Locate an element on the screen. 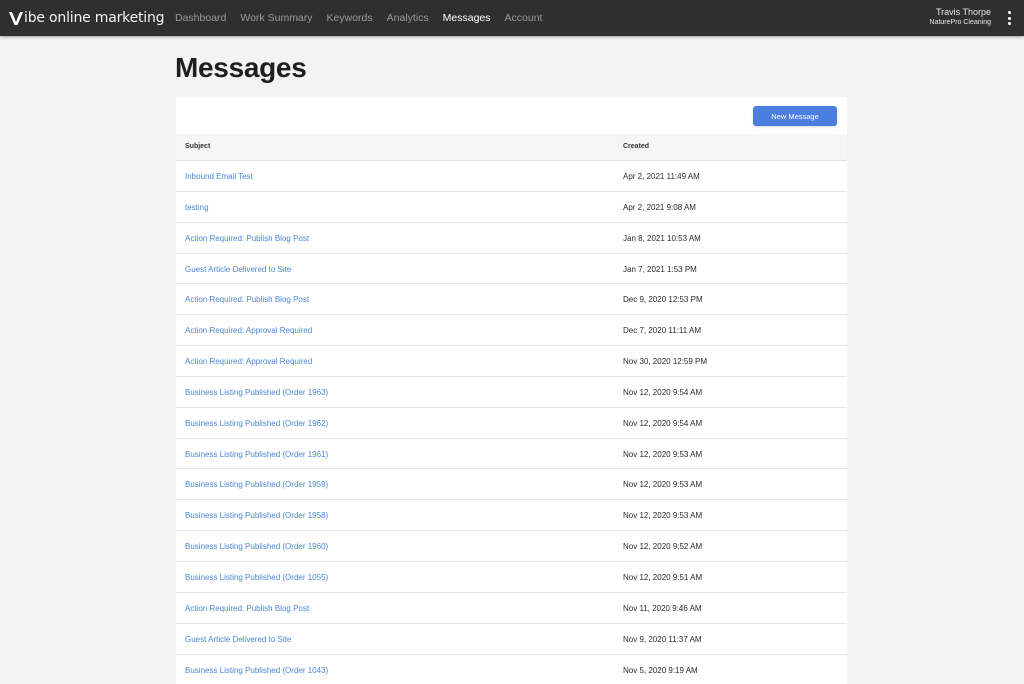  message-created-date: Dec 7, 2020 11:11 AM is located at coordinates (662, 331).